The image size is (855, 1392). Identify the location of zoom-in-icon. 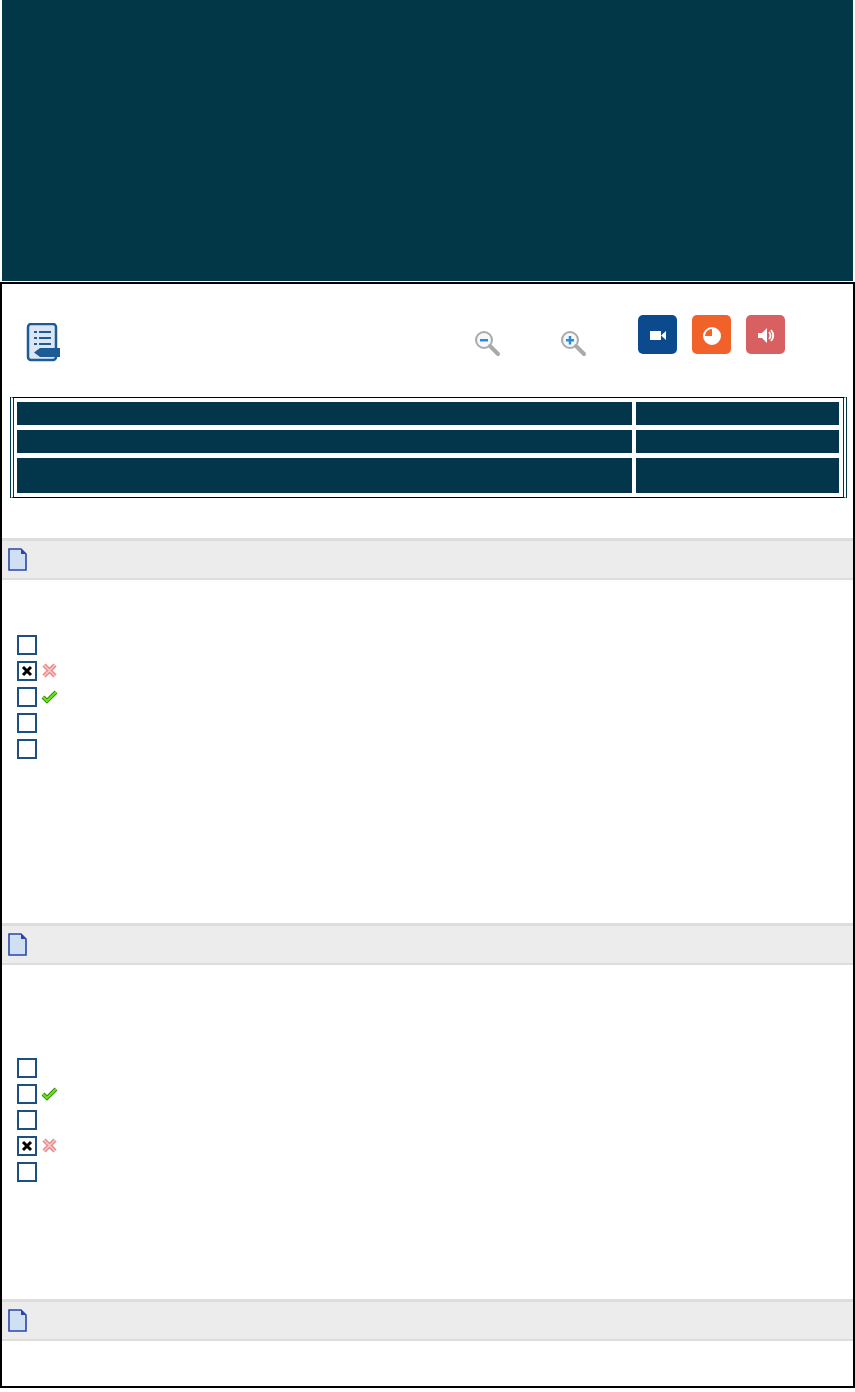
(574, 343).